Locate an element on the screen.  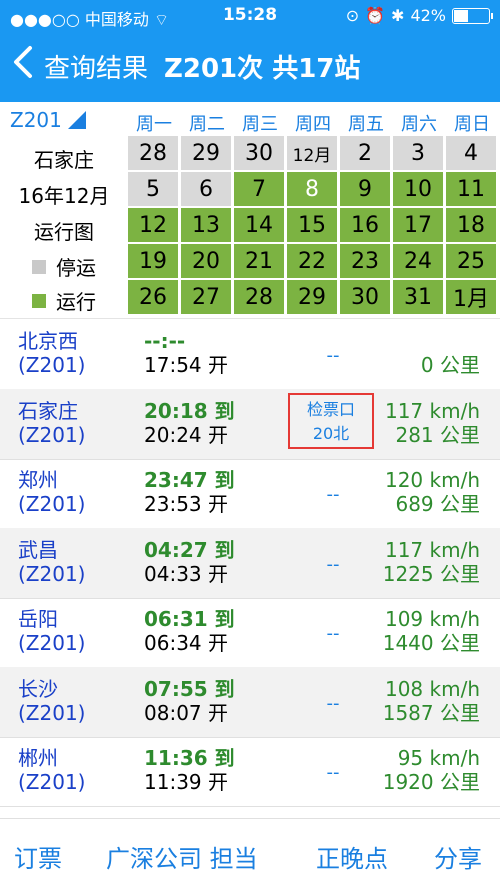
station-distance-block: 117 km/h 281 公里 is located at coordinates (390, 423).